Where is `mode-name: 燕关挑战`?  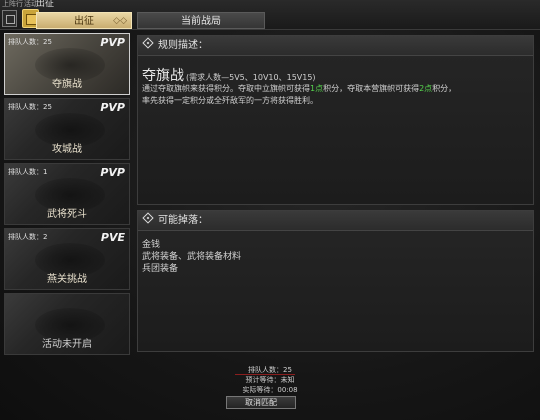
mode-name: 燕关挑战 is located at coordinates (67, 279).